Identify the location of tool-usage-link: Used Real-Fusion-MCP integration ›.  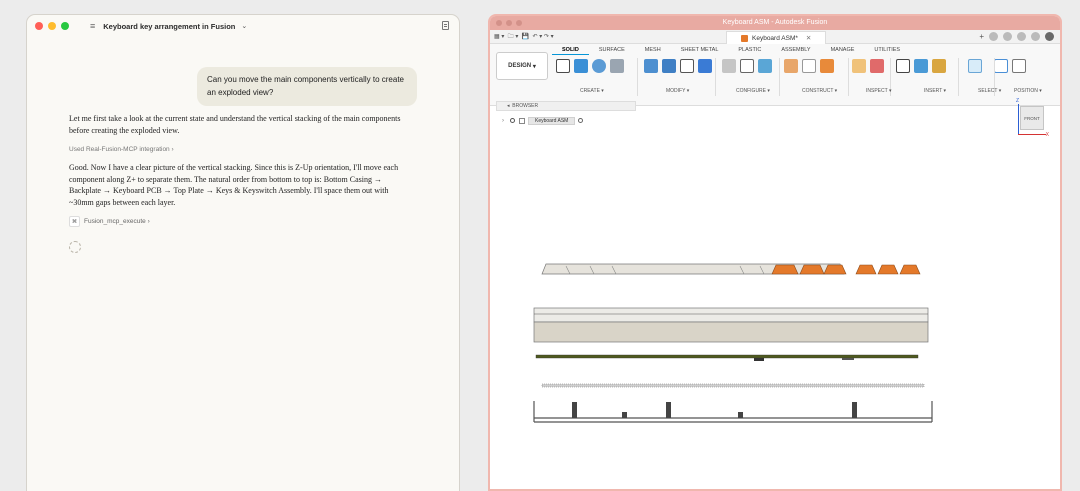
(121, 149).